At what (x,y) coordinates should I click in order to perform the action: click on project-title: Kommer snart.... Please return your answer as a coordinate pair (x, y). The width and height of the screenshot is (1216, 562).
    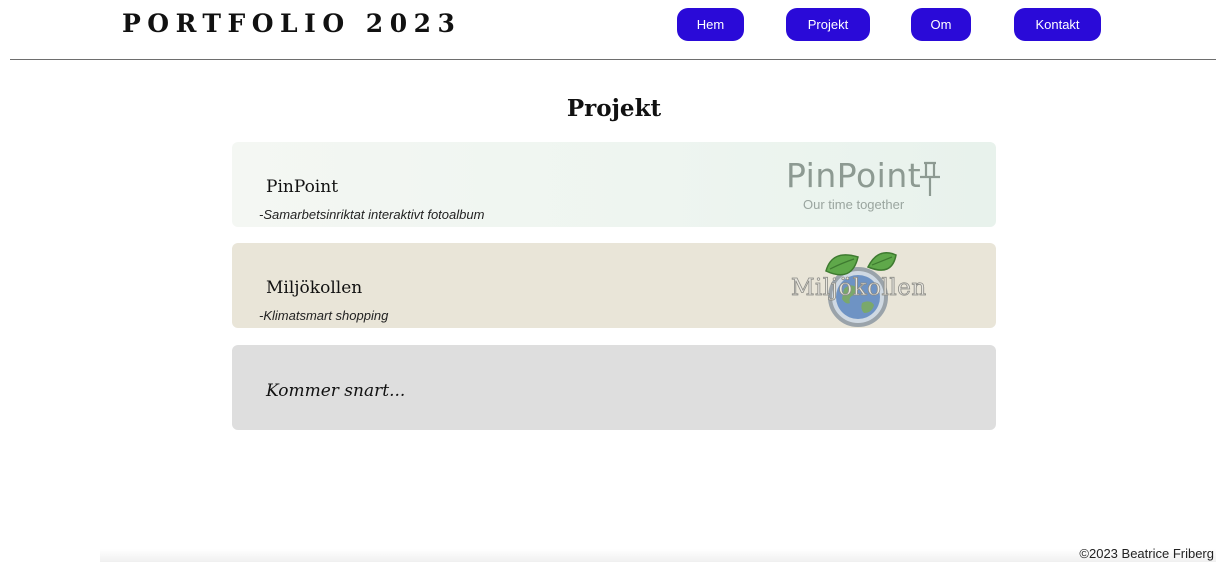
    Looking at the image, I should click on (336, 391).